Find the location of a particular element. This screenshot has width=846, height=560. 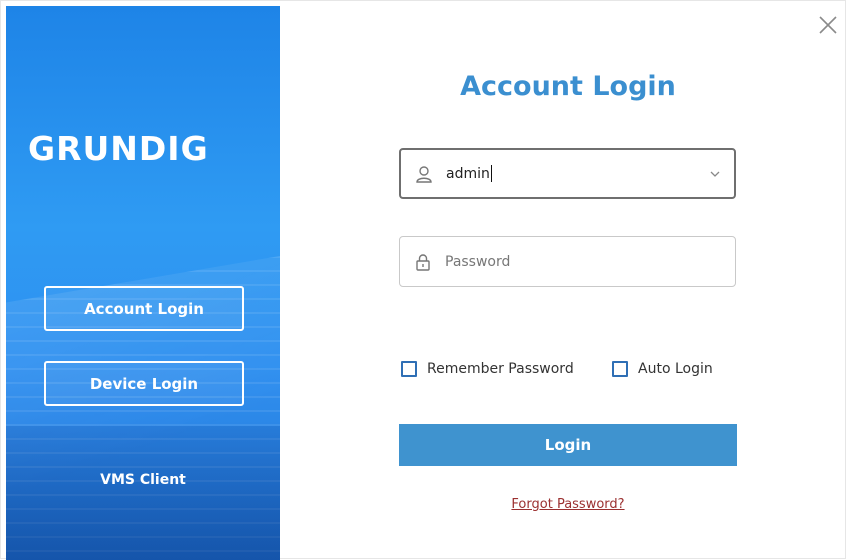

password-placeholder: Password is located at coordinates (478, 261).